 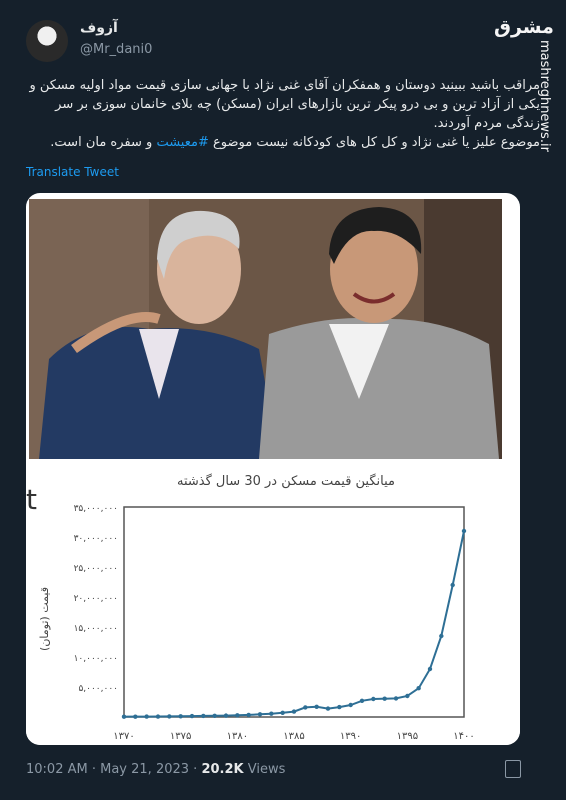 I want to click on y-tick-label: ۲۰,۰۰۰,۰۰۰, so click(x=96, y=599).